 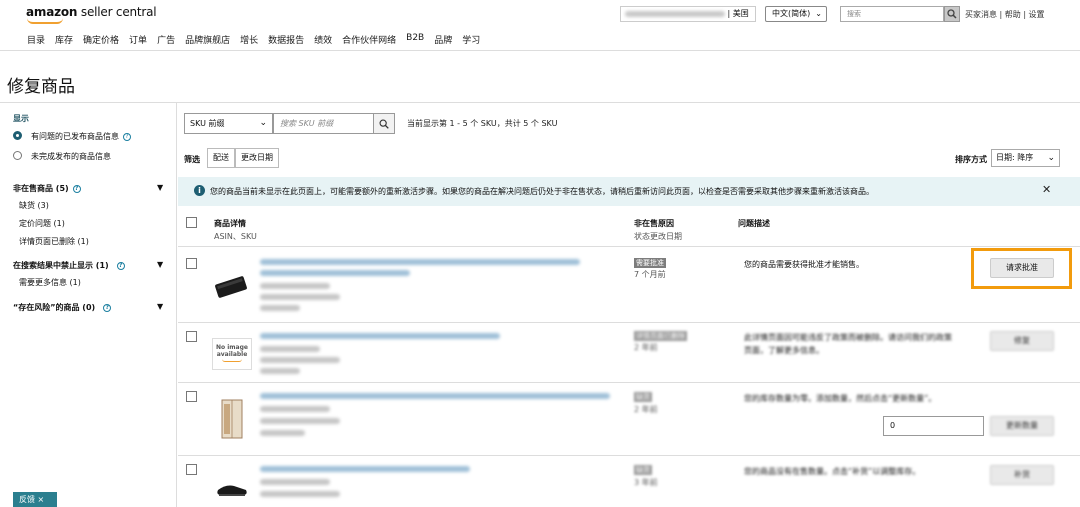 I want to click on radio-incomplete-label: 未完成发布的商品信息, so click(x=71, y=156).